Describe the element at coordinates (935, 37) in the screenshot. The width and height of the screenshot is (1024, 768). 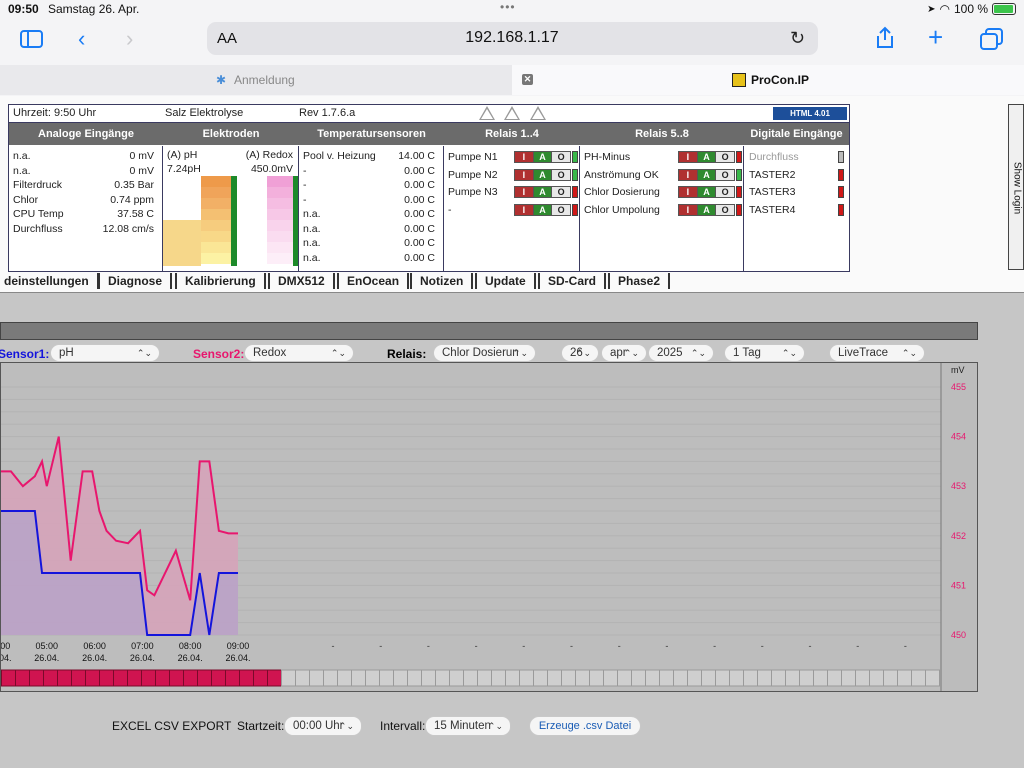
I see `new-tab-icon: +` at that location.